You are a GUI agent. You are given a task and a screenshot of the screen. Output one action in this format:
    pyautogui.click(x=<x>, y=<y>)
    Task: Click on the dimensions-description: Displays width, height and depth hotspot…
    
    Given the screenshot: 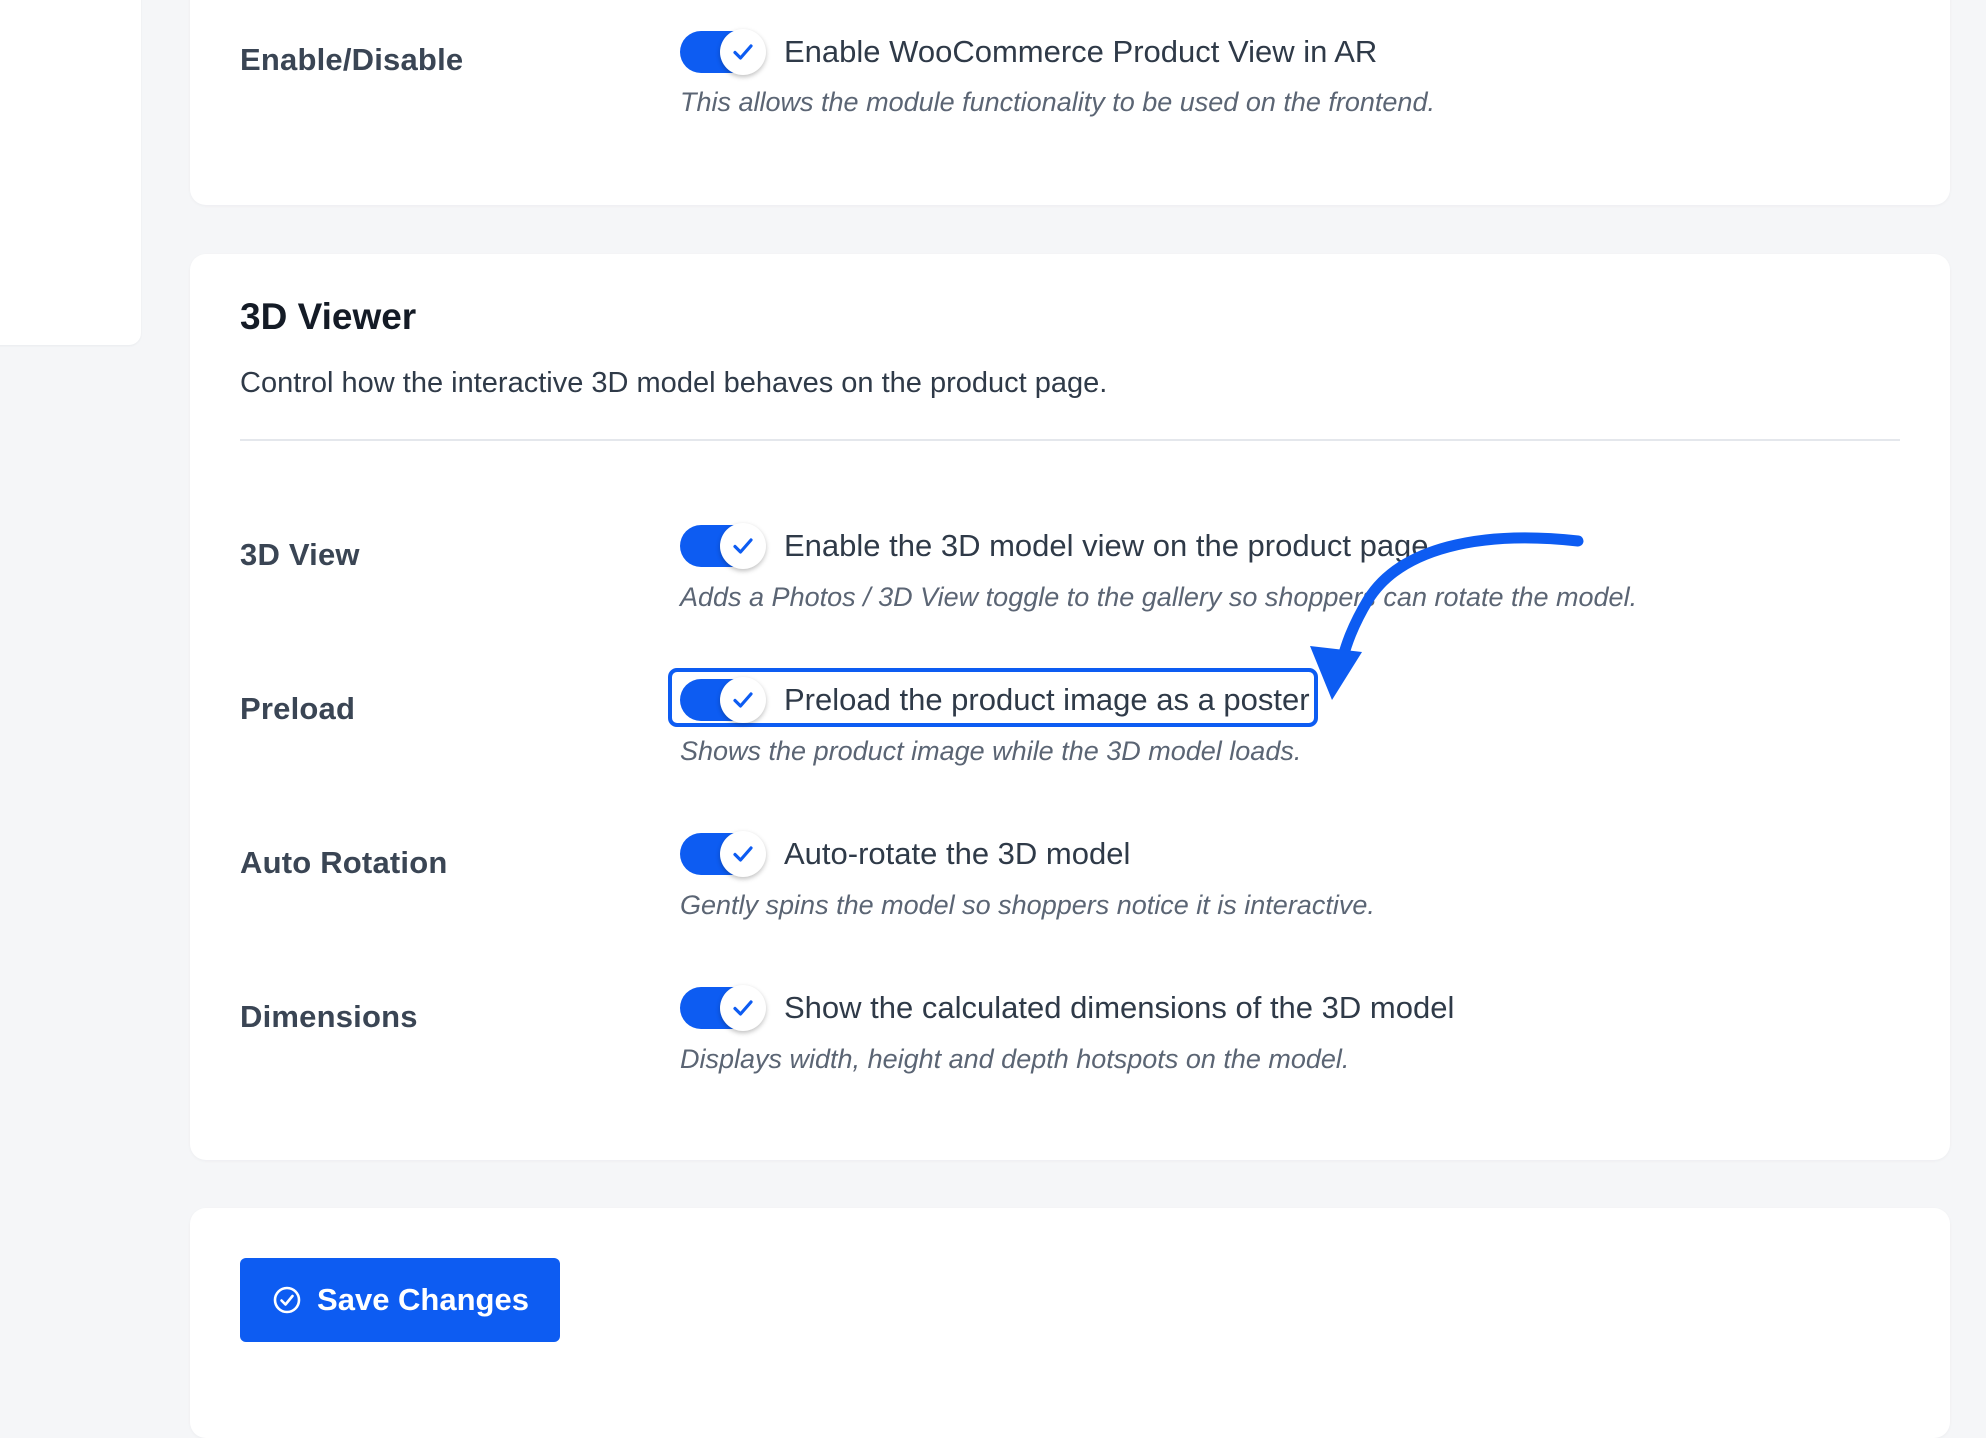 What is the action you would take?
    pyautogui.click(x=1015, y=1059)
    